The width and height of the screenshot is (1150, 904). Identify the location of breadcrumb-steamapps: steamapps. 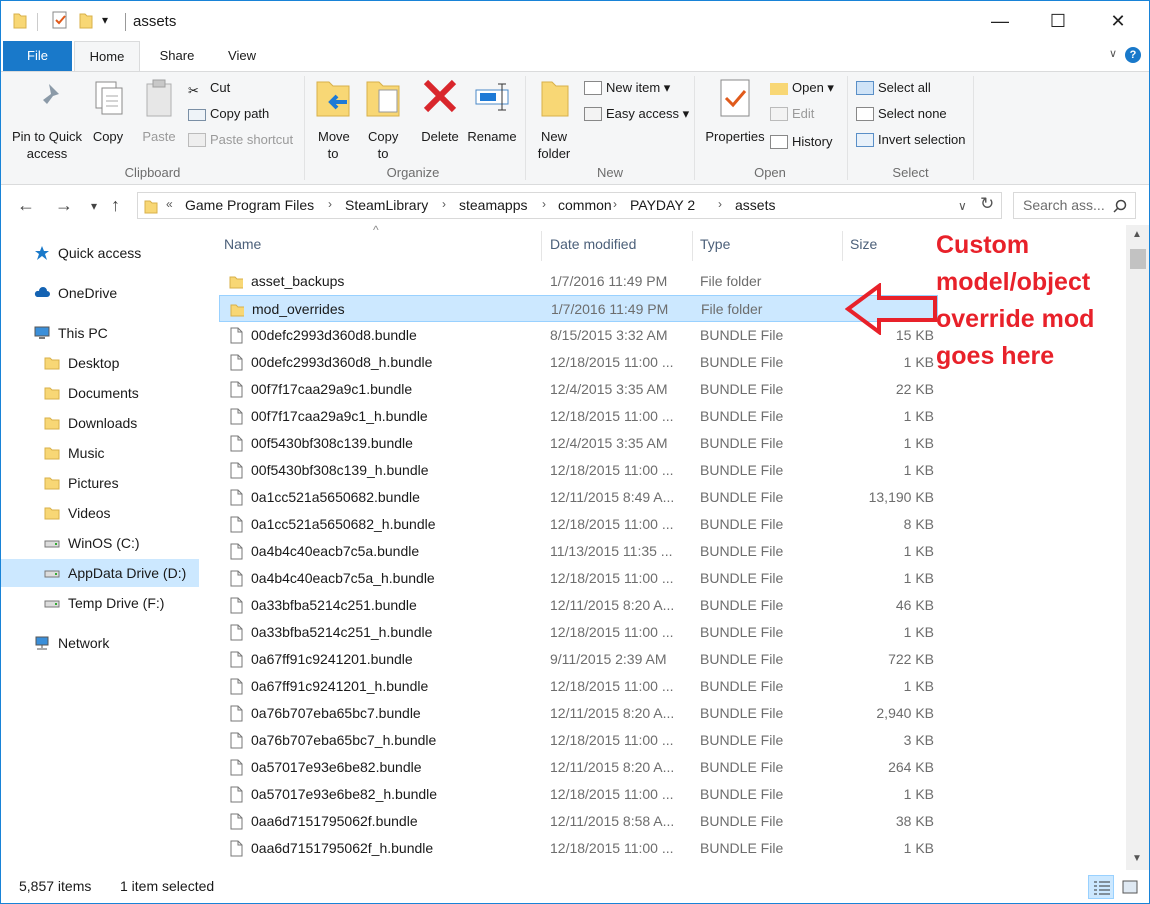
(493, 205).